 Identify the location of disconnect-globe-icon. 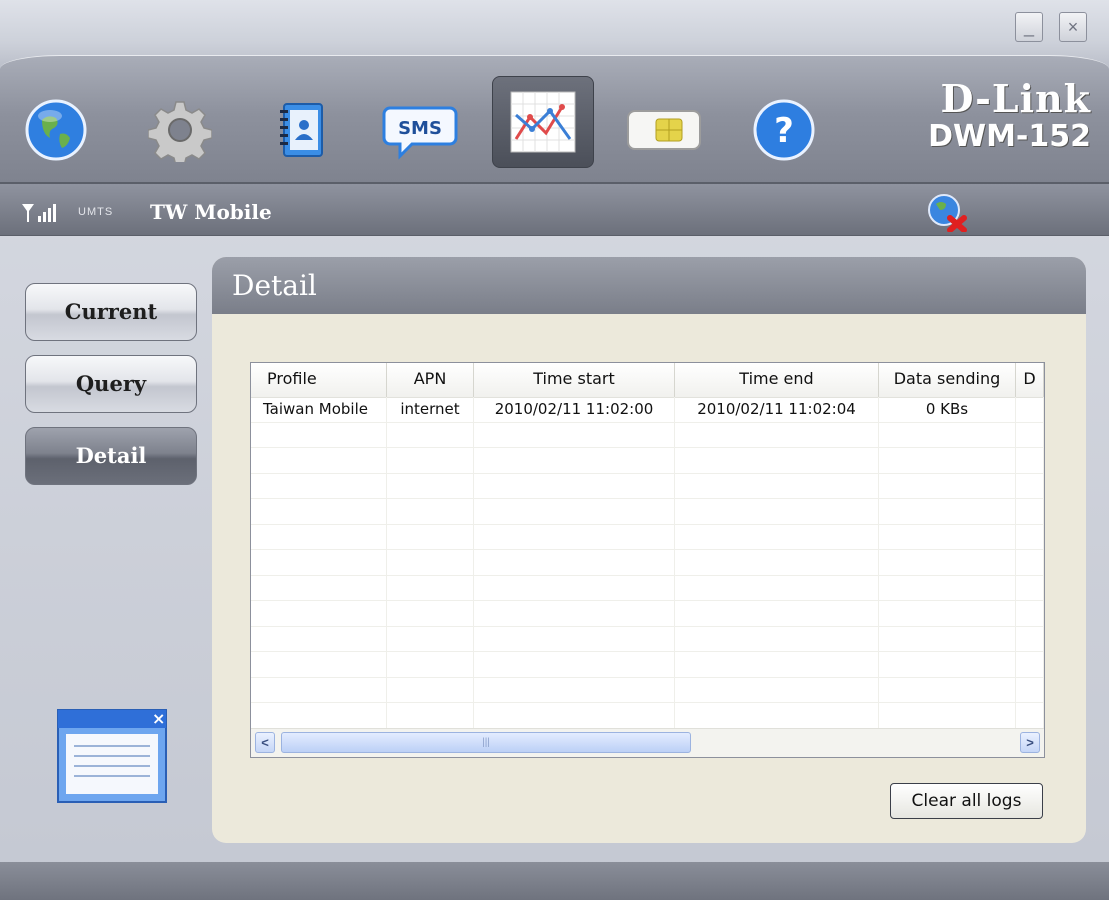
(947, 213).